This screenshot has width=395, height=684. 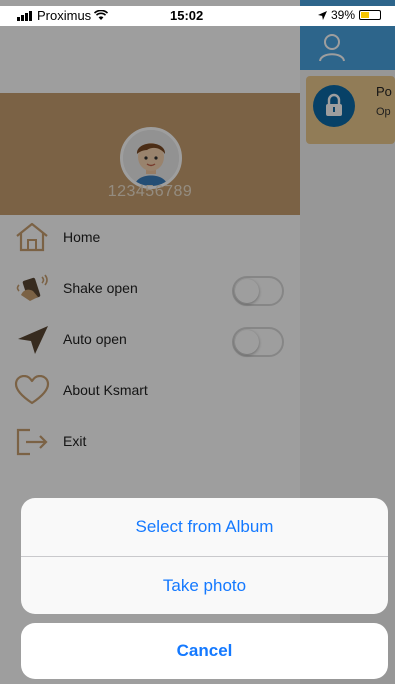 What do you see at coordinates (101, 15) in the screenshot?
I see `wifi-icon` at bounding box center [101, 15].